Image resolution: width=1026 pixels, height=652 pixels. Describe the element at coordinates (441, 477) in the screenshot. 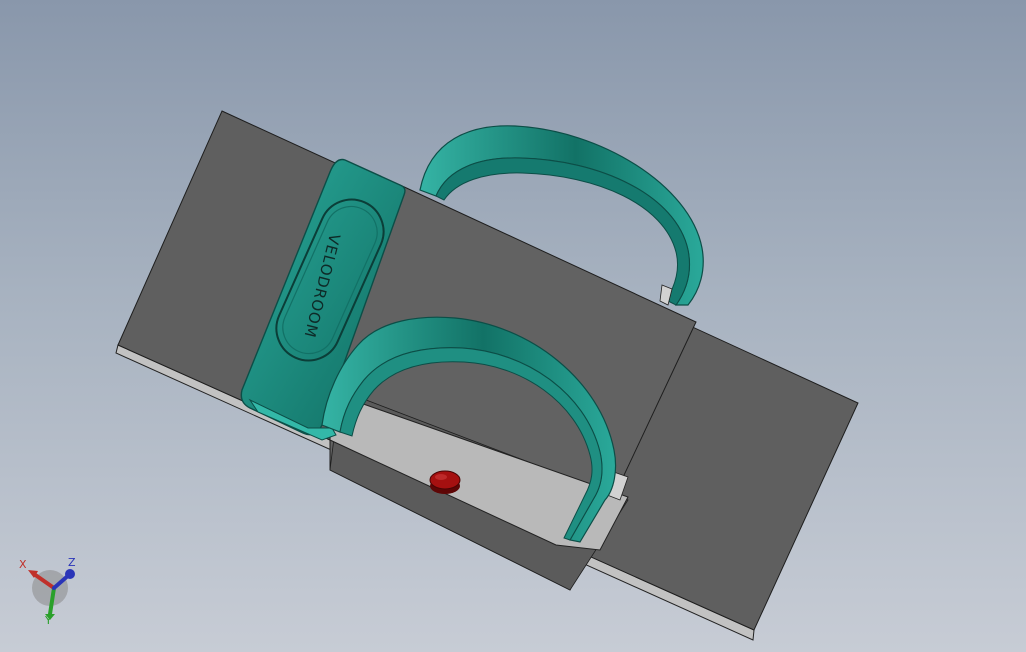

I see `screw-highlight` at that location.